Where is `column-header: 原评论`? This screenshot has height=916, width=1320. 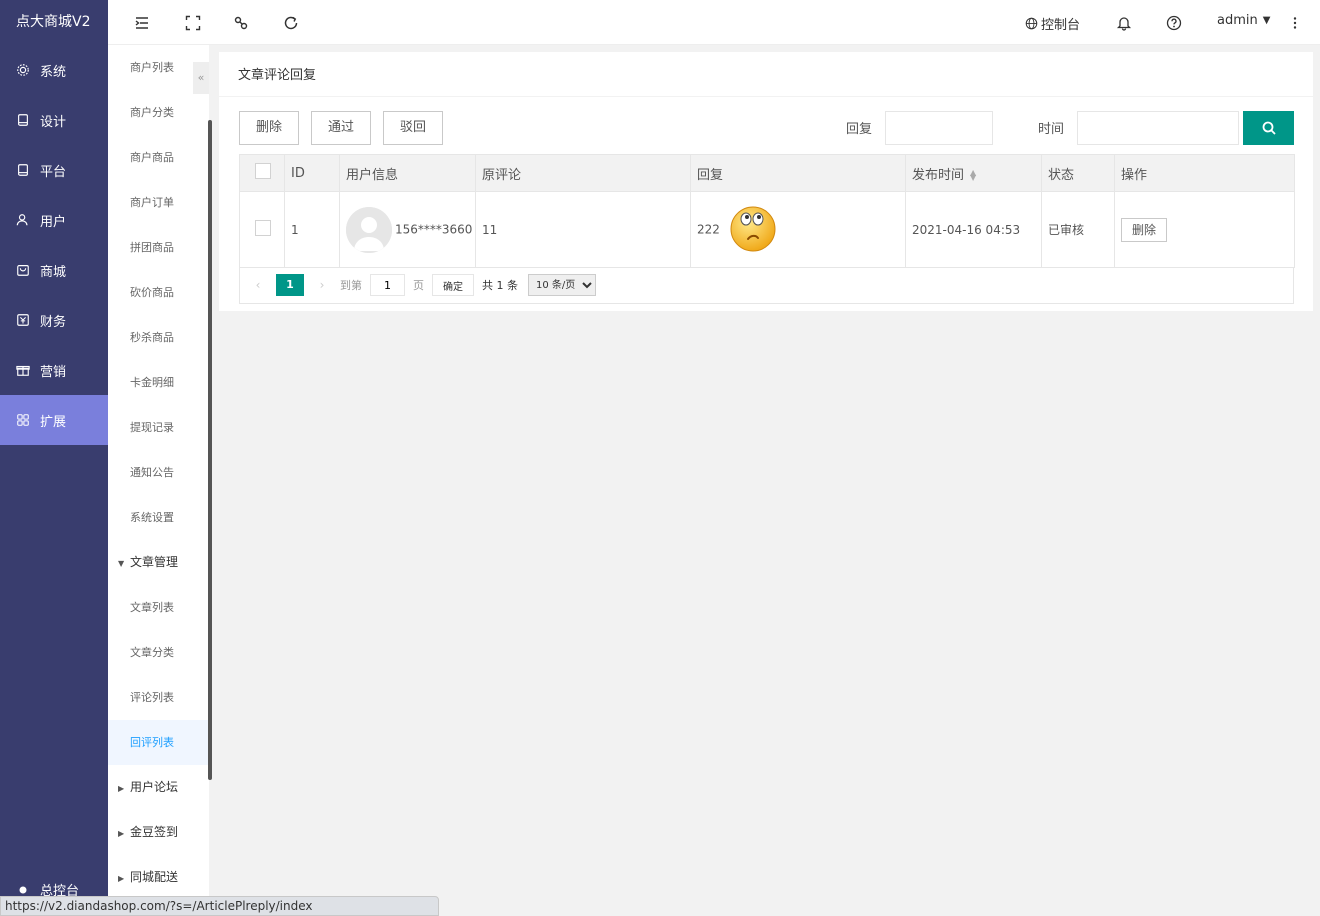
column-header: 原评论 is located at coordinates (583, 173).